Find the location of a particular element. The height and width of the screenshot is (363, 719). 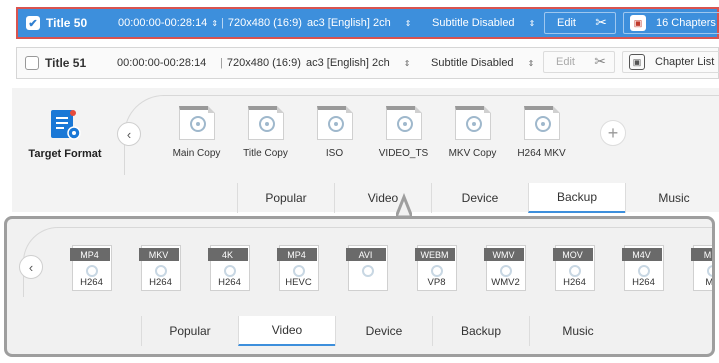

tab-blank is located at coordinates (78, 331).